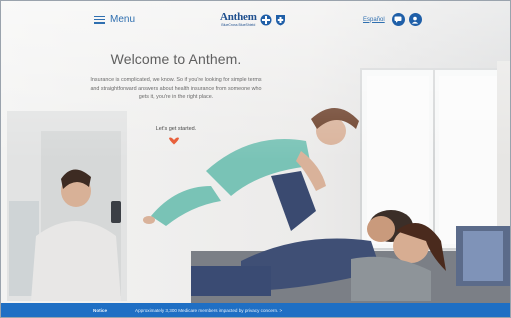 This screenshot has width=511, height=318. Describe the element at coordinates (174, 141) in the screenshot. I see `heart-chevron-icon` at that location.